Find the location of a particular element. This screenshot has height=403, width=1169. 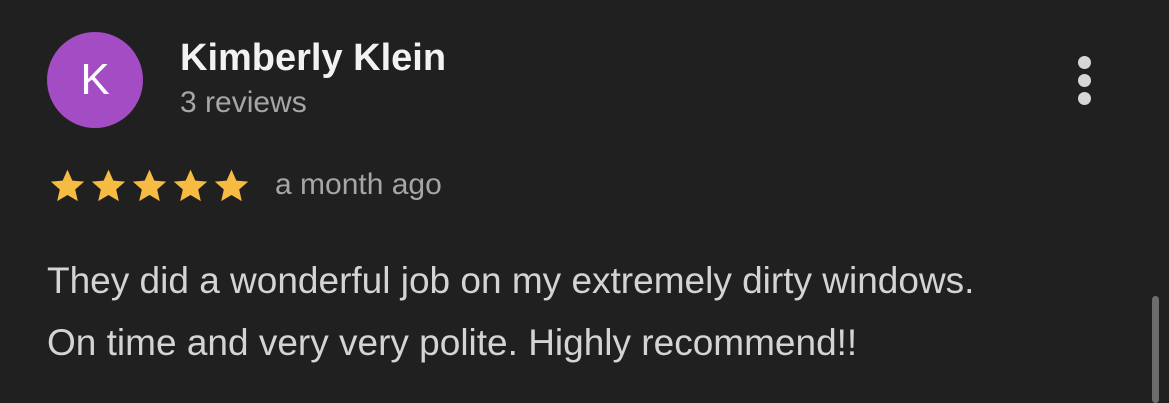

author-review-count: 3 reviews is located at coordinates (243, 103).